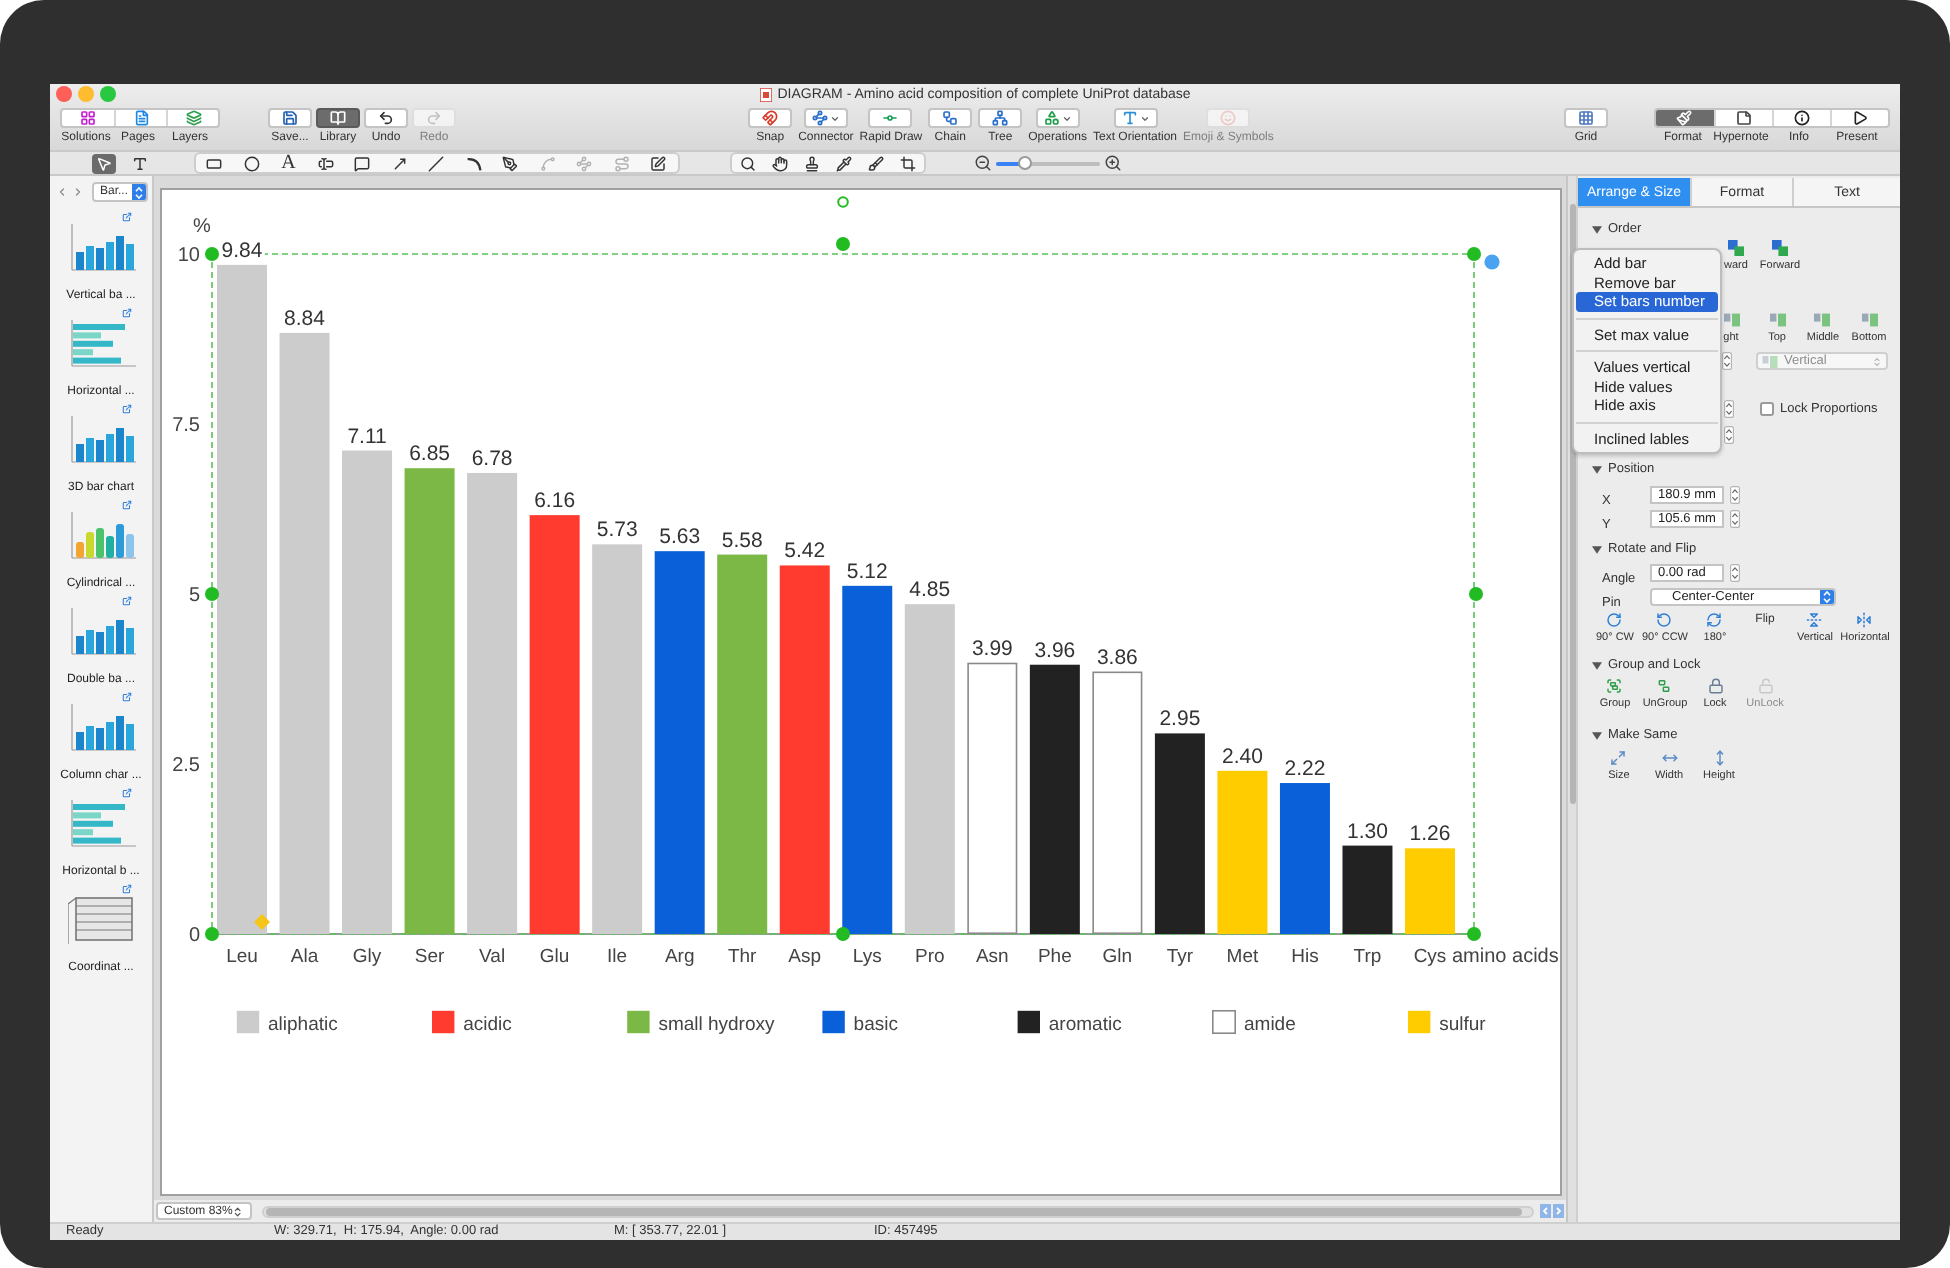 The height and width of the screenshot is (1268, 1950). I want to click on tick-label: 0, so click(194, 936).